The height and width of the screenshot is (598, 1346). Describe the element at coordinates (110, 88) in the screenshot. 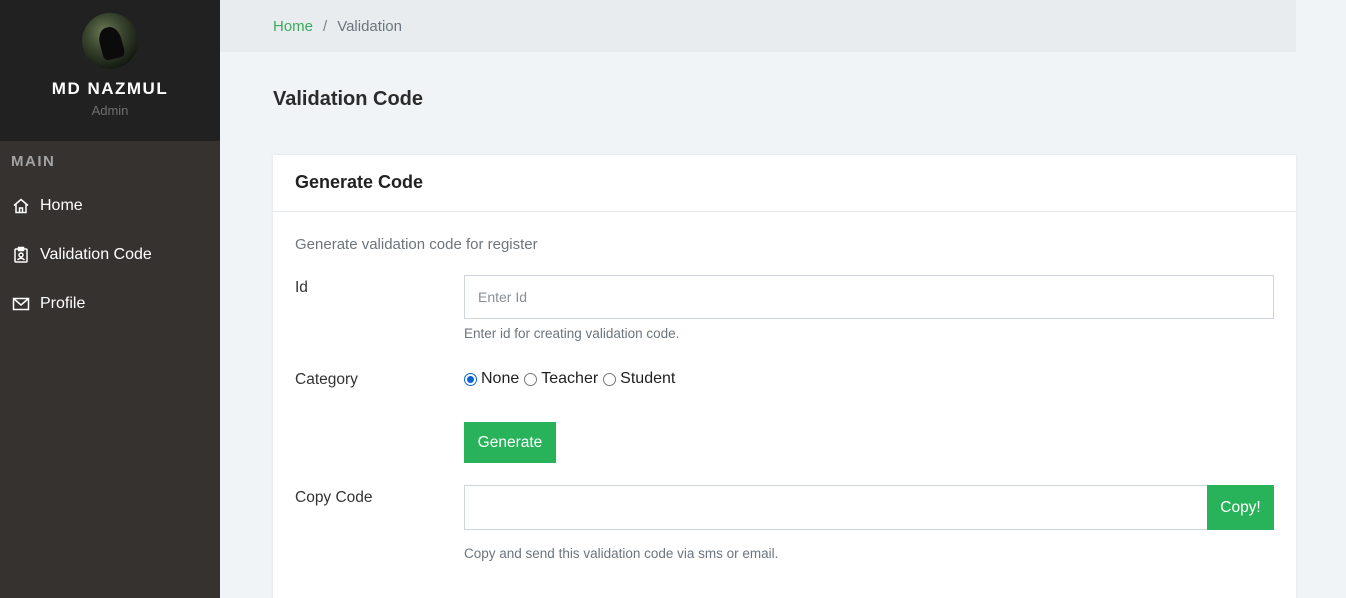

I see `user-name: MD NAZMUL` at that location.